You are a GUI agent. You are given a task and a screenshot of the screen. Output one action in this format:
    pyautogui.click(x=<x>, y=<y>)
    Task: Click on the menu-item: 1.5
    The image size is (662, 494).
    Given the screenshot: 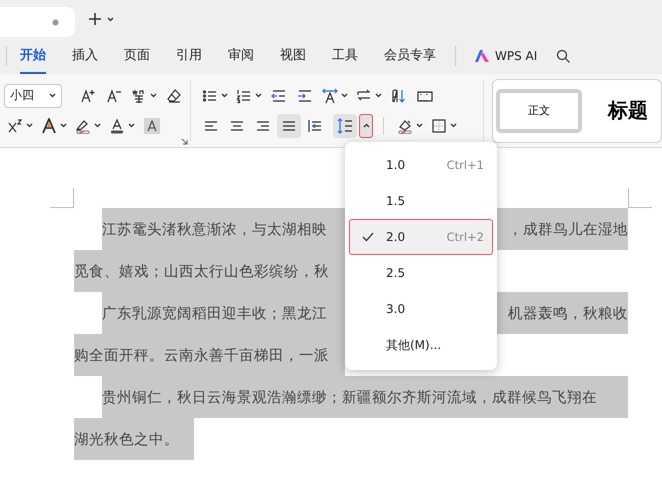 What is the action you would take?
    pyautogui.click(x=421, y=201)
    